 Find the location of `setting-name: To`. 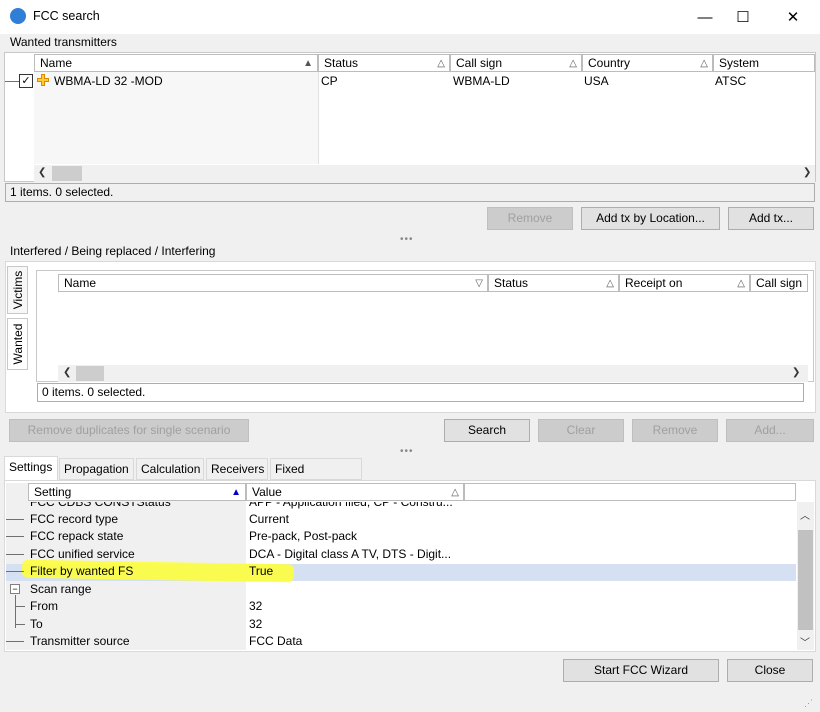

setting-name: To is located at coordinates (36, 624).